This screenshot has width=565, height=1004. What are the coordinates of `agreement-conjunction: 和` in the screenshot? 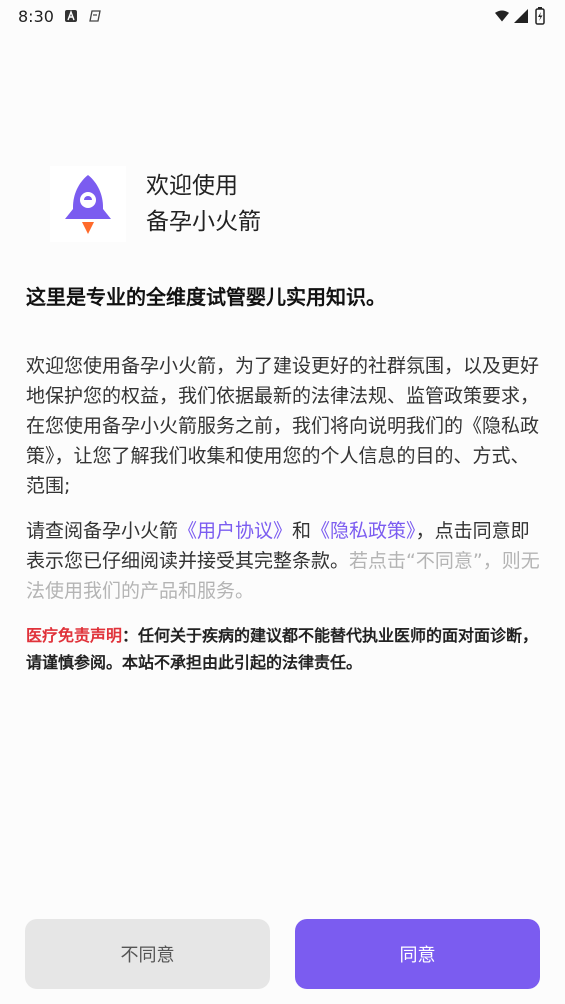 It's located at (302, 531).